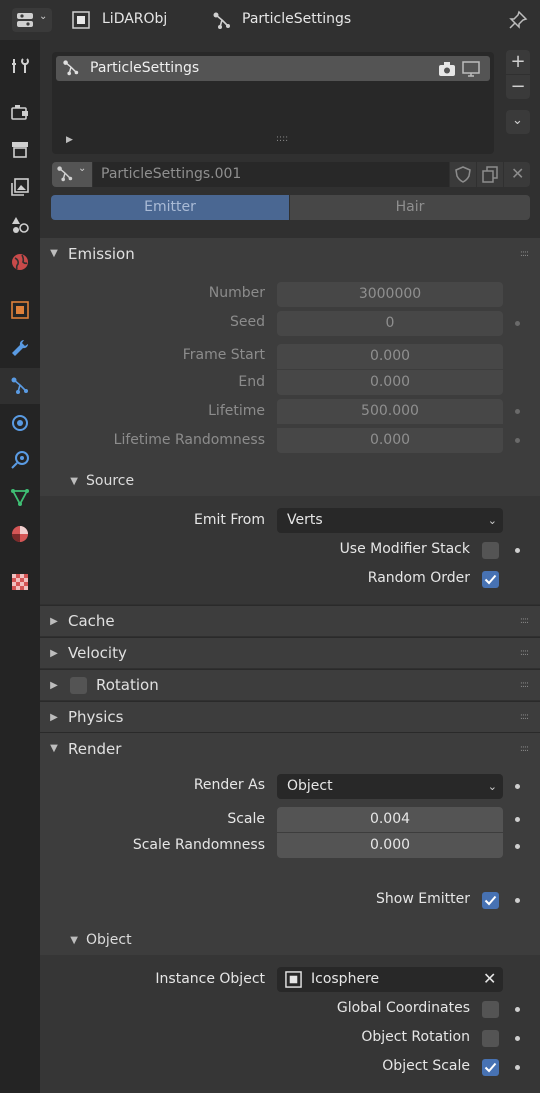  I want to click on checkmark-icon, so click(490, 900).